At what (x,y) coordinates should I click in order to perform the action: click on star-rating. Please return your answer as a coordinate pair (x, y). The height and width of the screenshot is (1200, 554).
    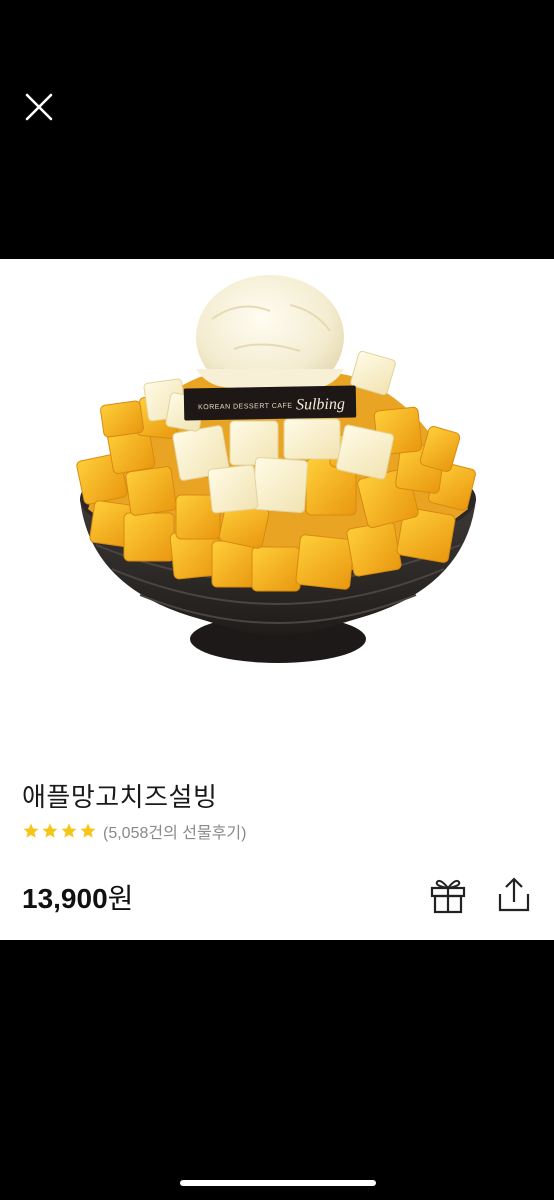
    Looking at the image, I should click on (59, 831).